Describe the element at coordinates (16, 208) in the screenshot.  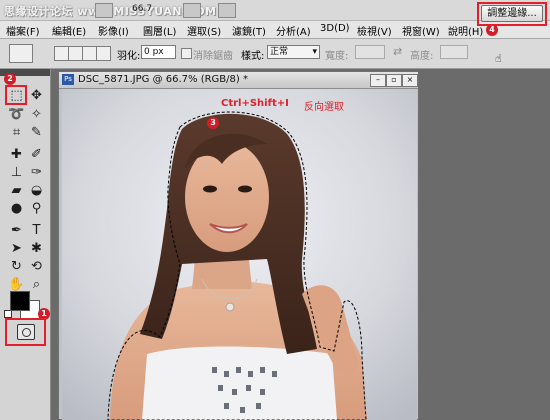
I see `blur-tool-icon: ●` at that location.